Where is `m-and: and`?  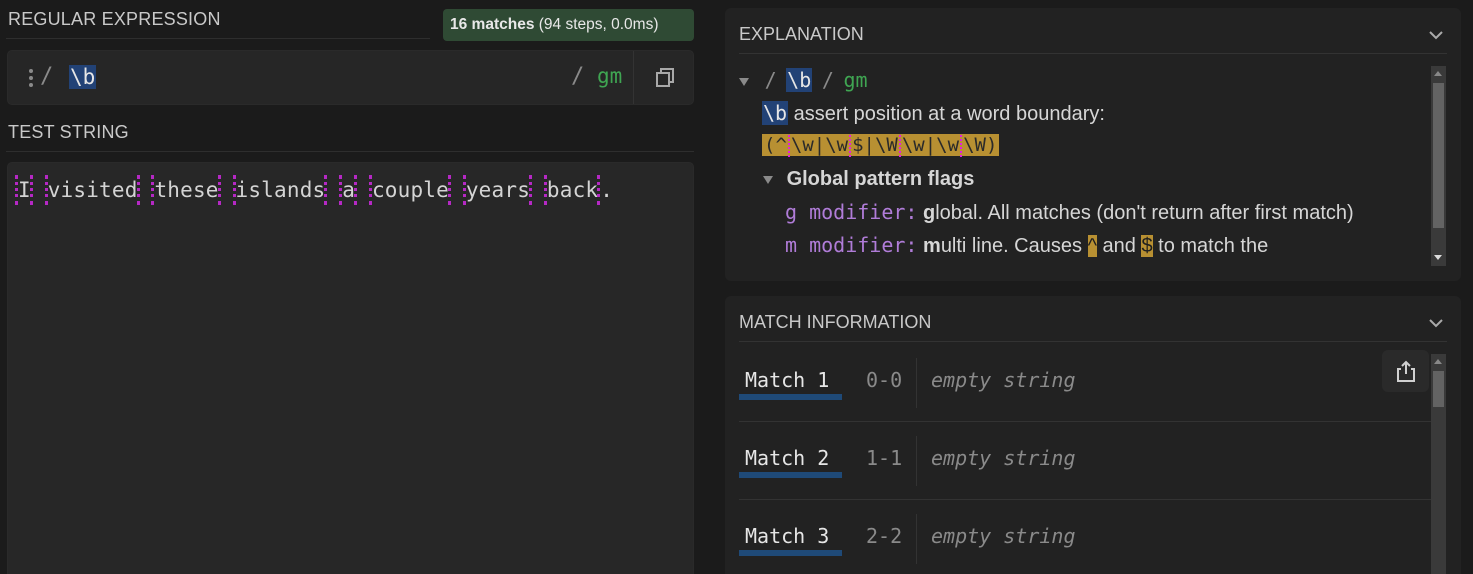 m-and: and is located at coordinates (1119, 246).